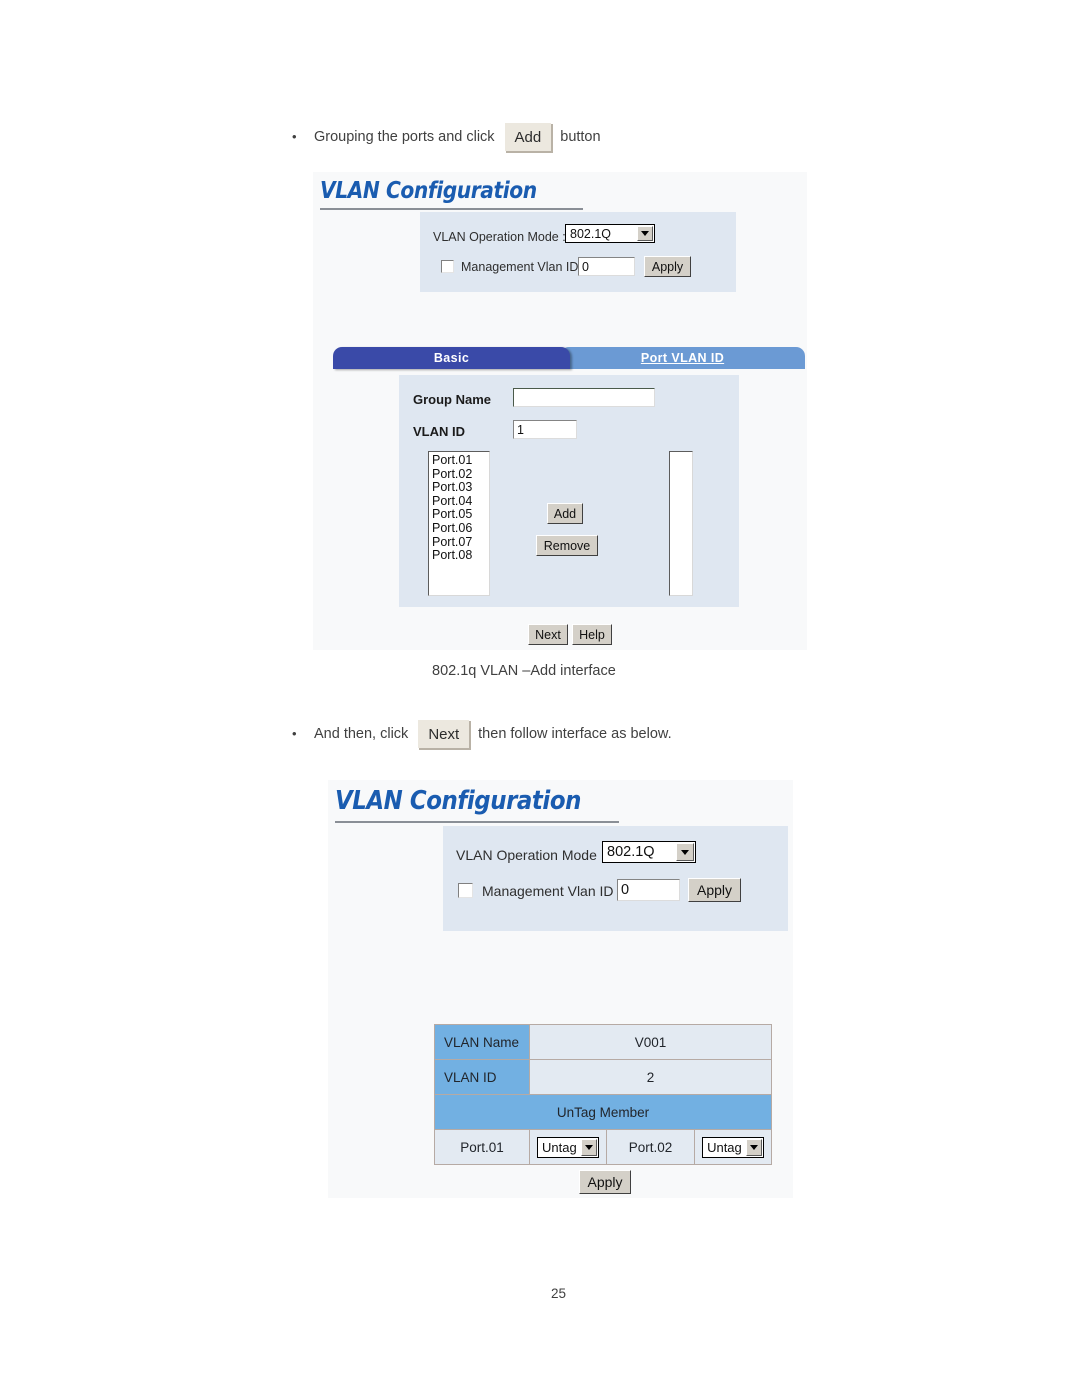 The height and width of the screenshot is (1397, 1080). Describe the element at coordinates (523, 267) in the screenshot. I see `management-vlan-label-add: Management Vlan ID :` at that location.